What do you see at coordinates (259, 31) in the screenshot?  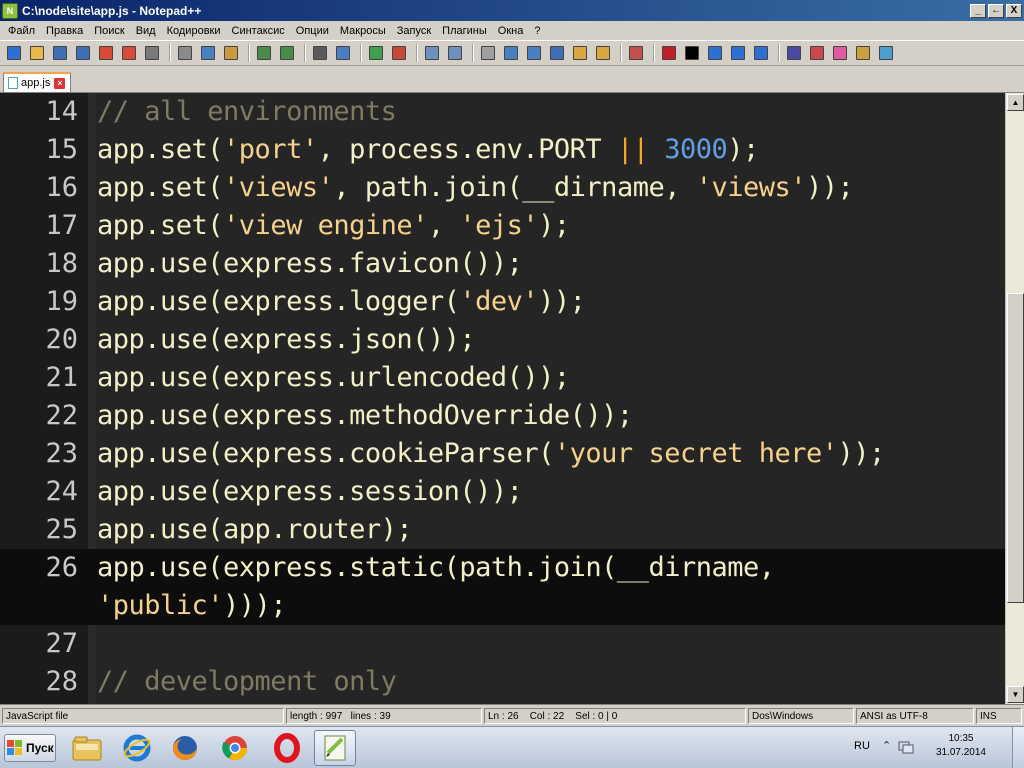 I see `menu-item-5: Синтаксис` at bounding box center [259, 31].